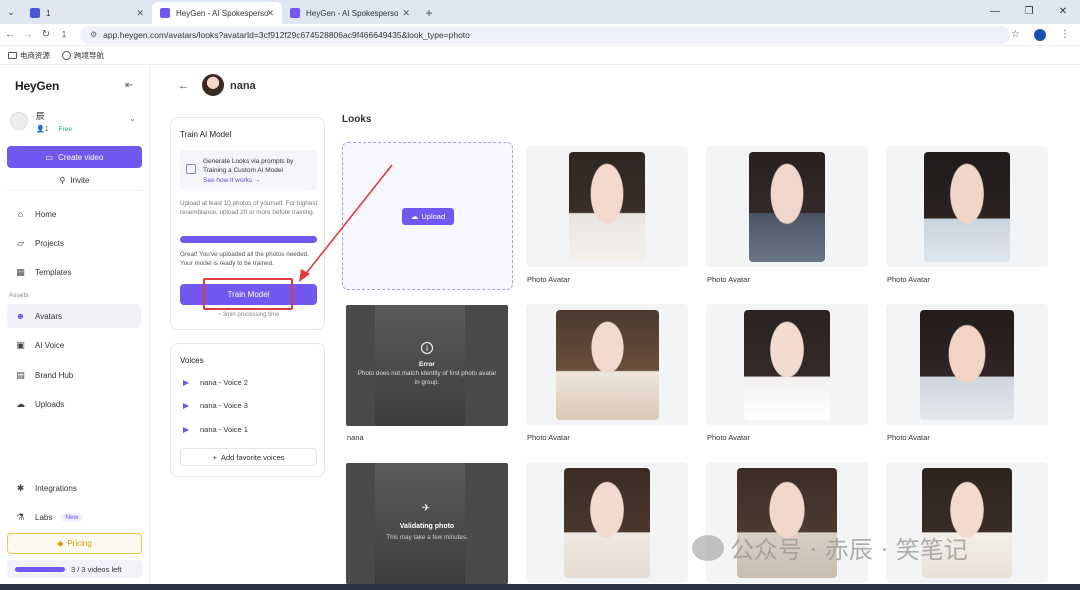 The image size is (1080, 590). I want to click on sidebar-item-avatars: ☻ Avatars, so click(74, 316).